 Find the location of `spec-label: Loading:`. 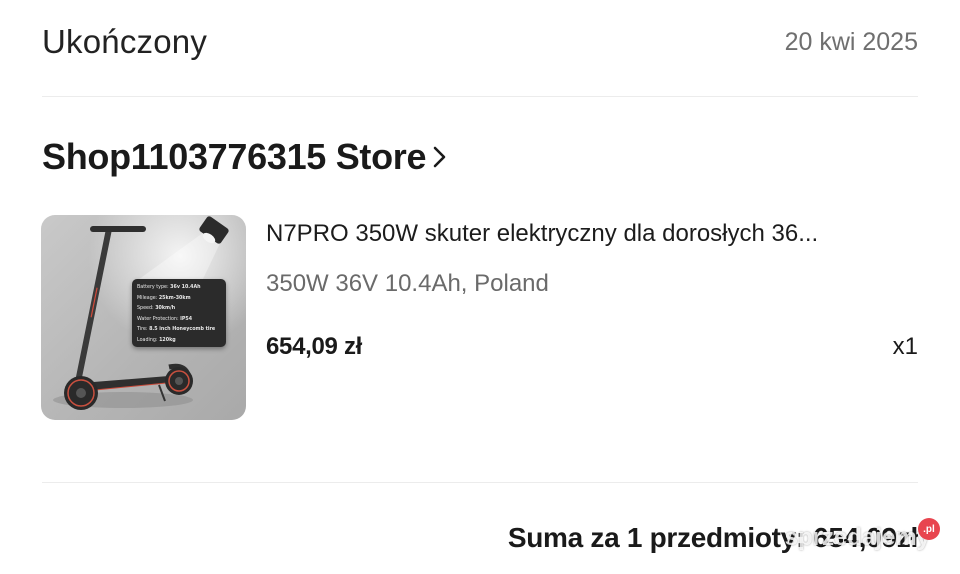

spec-label: Loading: is located at coordinates (147, 340).